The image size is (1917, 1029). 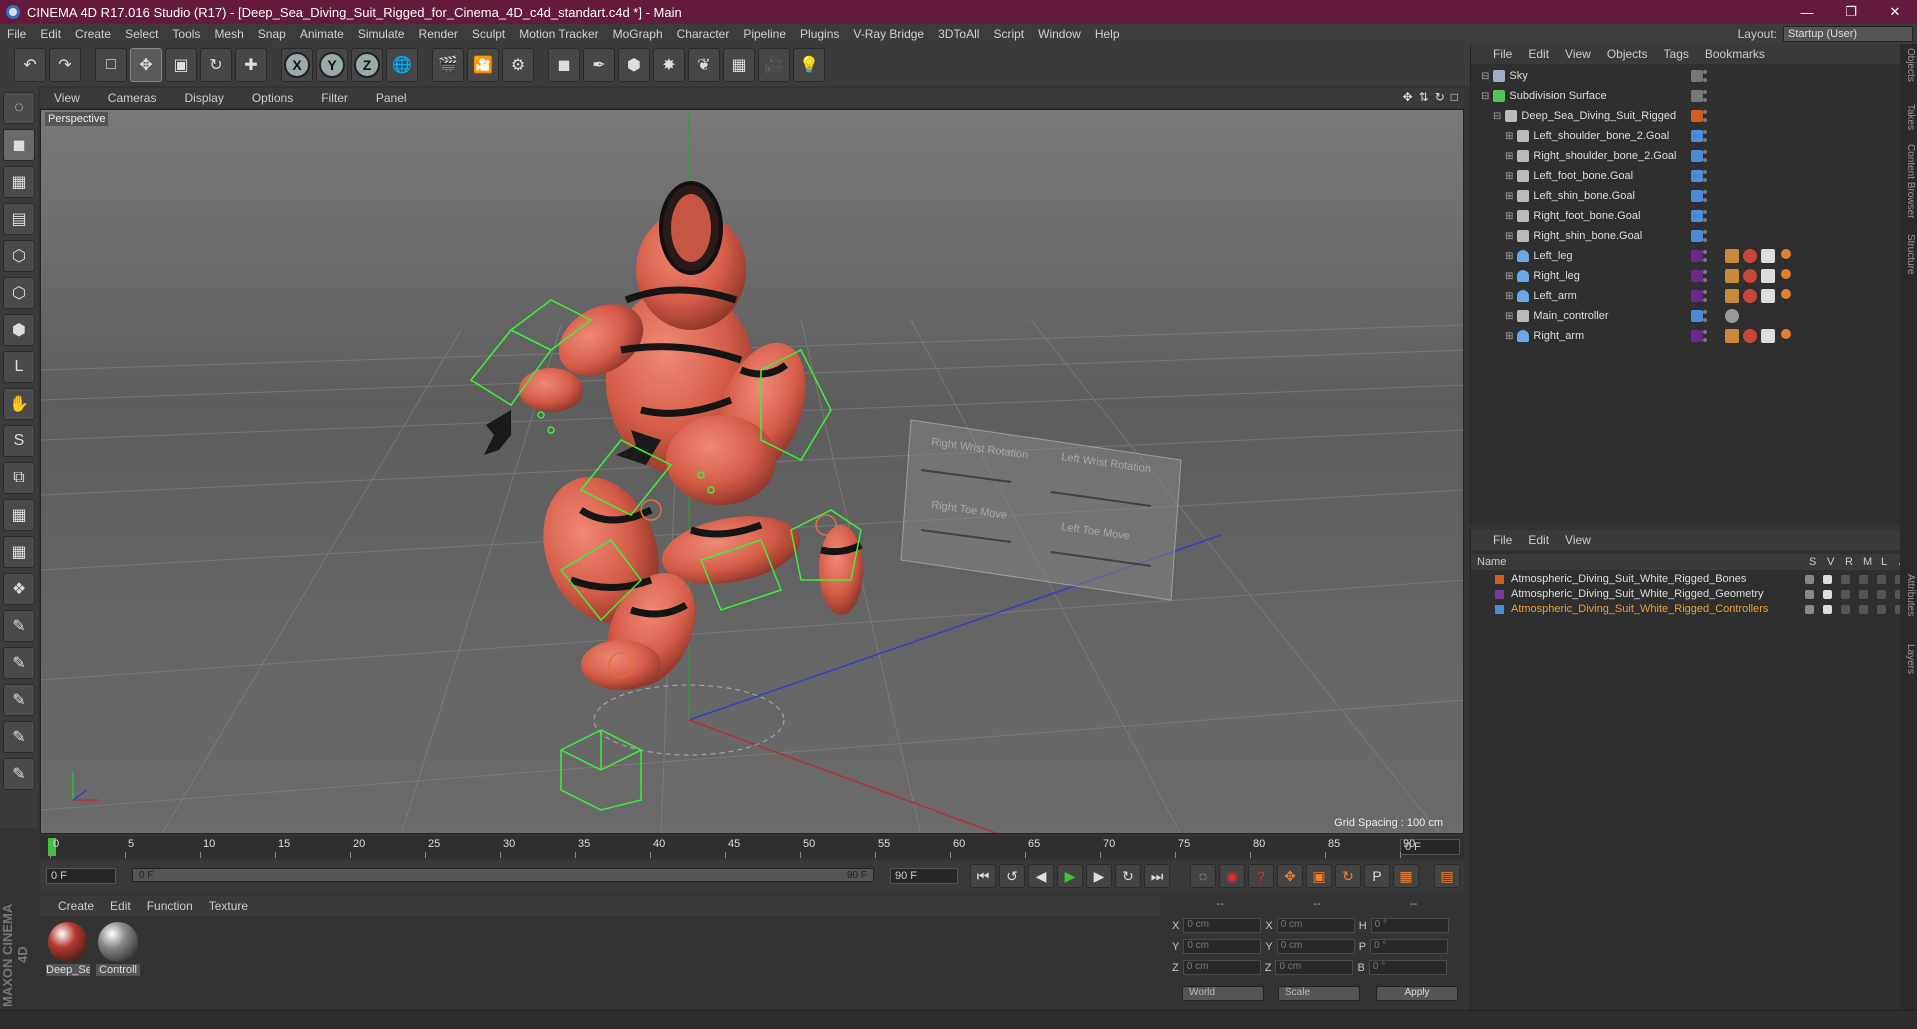 I want to click on key-rotation-icon: ↻, so click(x=1348, y=876).